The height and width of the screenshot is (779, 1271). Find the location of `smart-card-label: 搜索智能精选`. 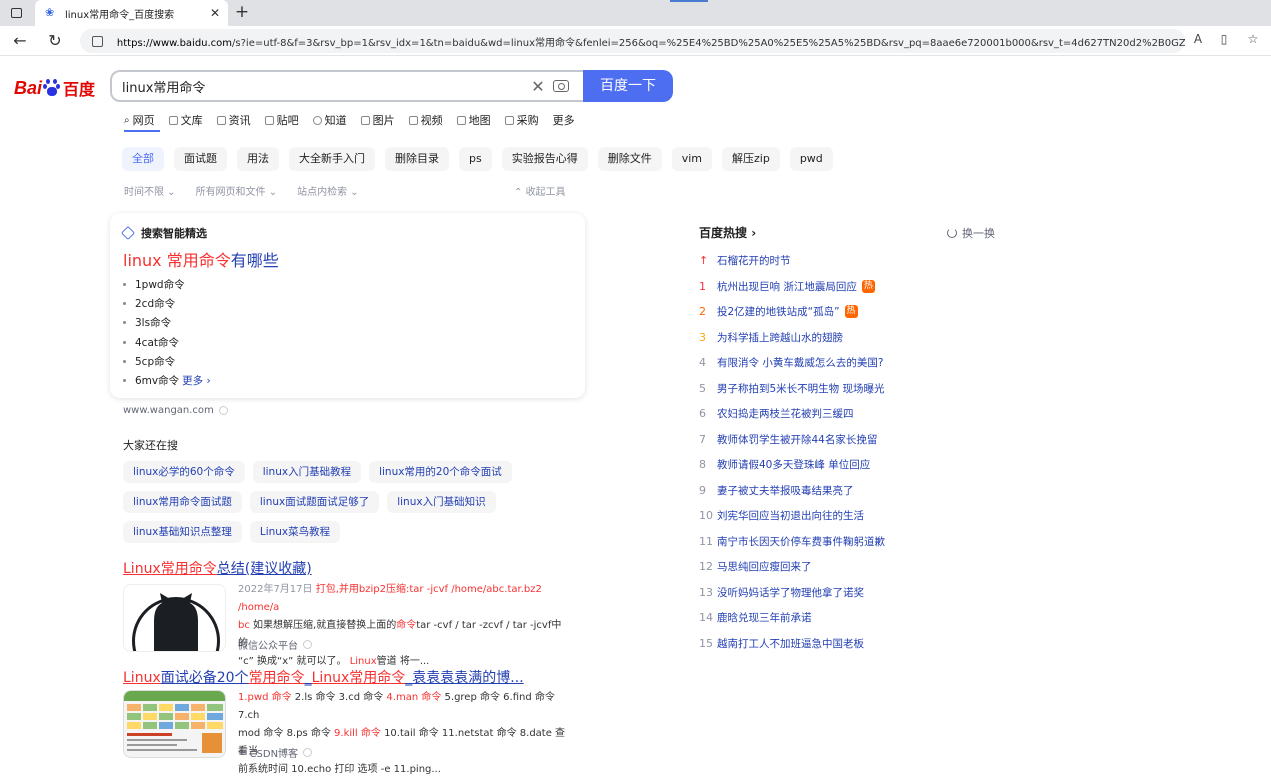

smart-card-label: 搜索智能精选 is located at coordinates (163, 233).